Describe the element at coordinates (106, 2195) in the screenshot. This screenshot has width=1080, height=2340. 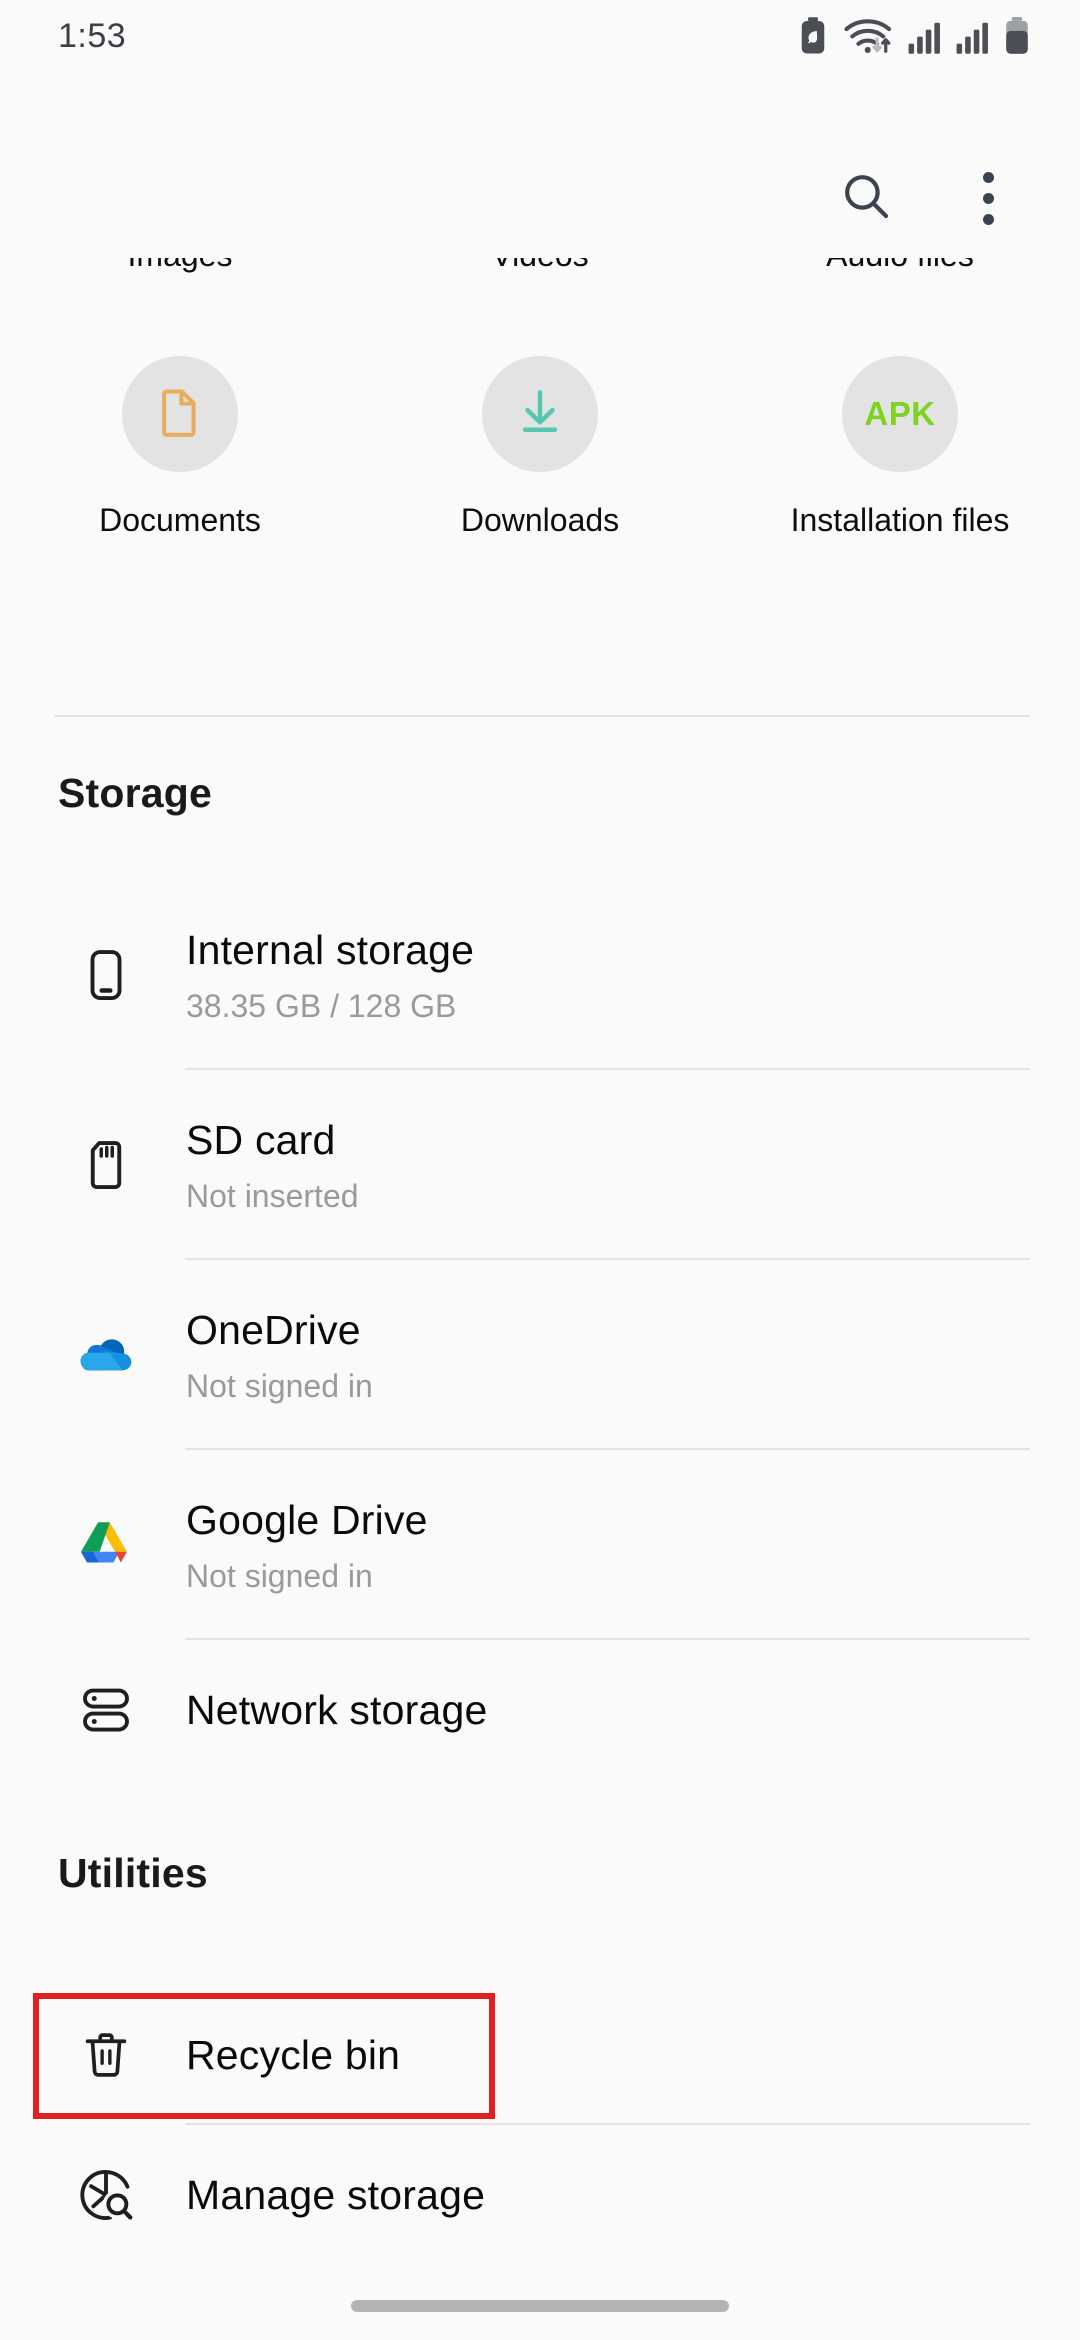
I see `storage-analysis-icon` at that location.